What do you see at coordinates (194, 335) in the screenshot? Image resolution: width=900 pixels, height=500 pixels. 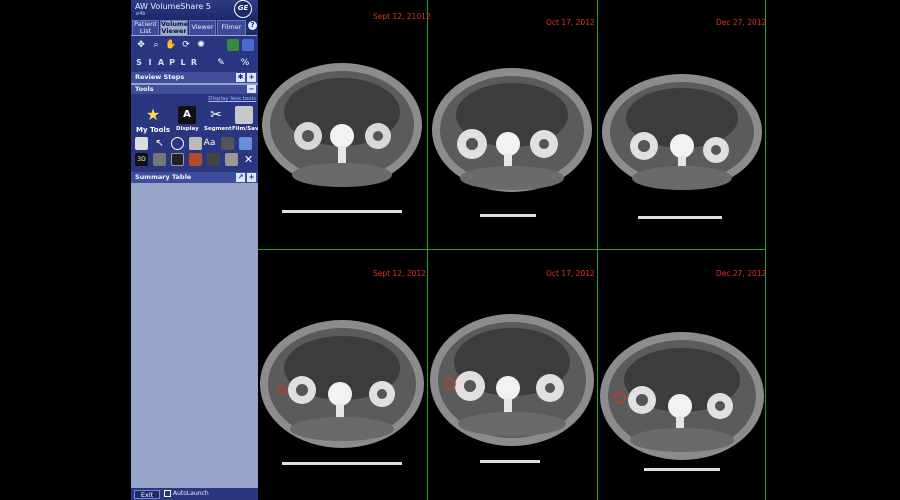 I see `summary-table-body` at bounding box center [194, 335].